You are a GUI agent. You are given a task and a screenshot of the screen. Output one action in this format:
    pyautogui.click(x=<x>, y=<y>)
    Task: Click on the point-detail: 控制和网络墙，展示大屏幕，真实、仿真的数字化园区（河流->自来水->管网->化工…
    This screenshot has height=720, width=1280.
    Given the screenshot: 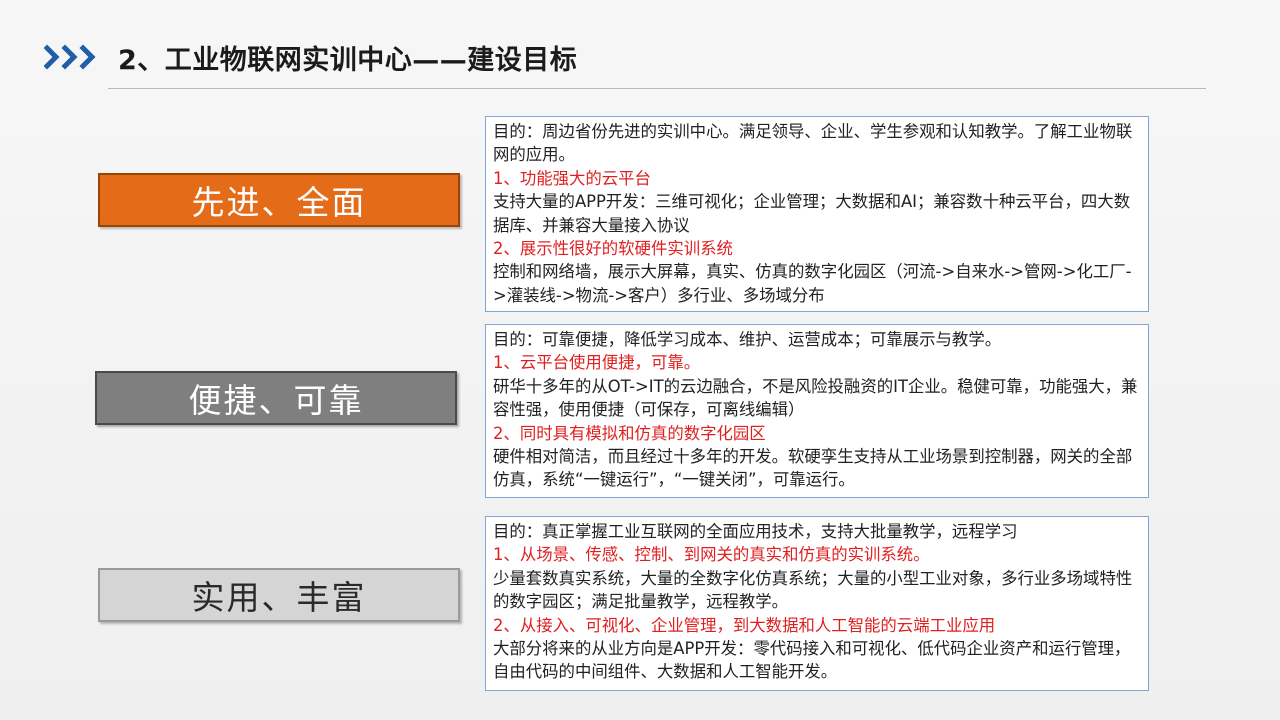 What is the action you would take?
    pyautogui.click(x=812, y=283)
    